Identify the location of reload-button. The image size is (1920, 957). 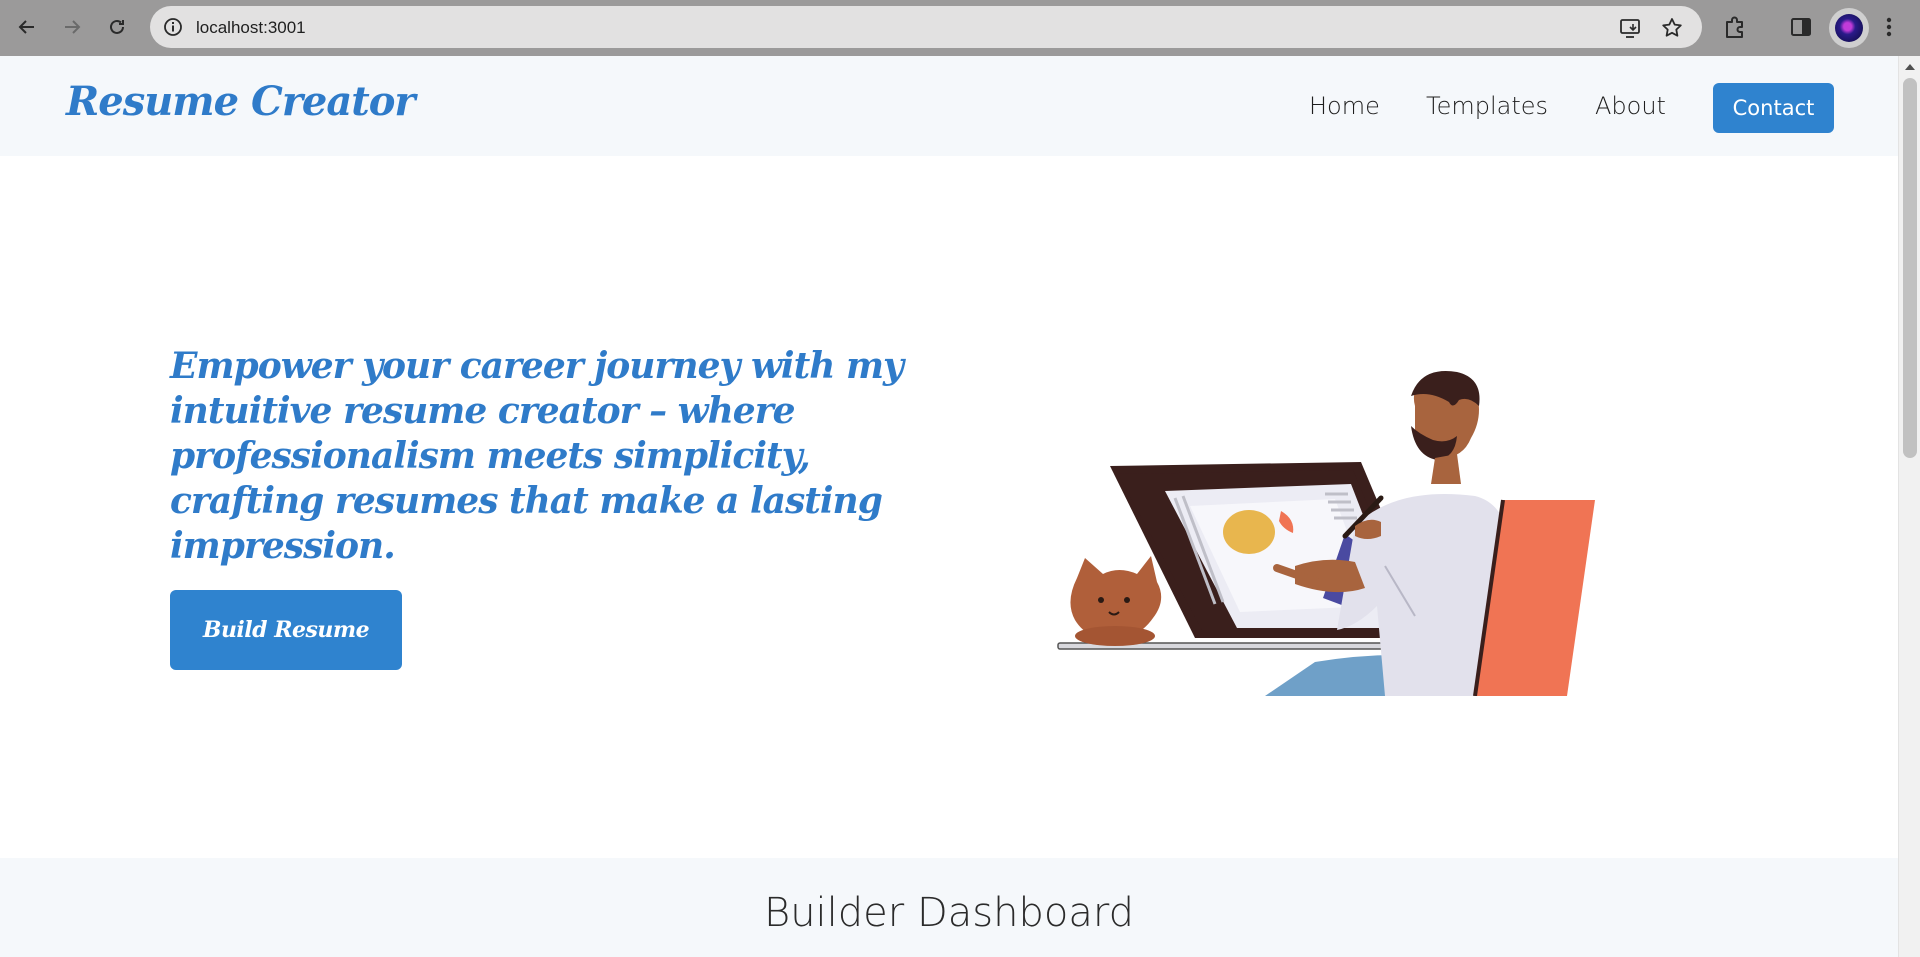
(117, 27).